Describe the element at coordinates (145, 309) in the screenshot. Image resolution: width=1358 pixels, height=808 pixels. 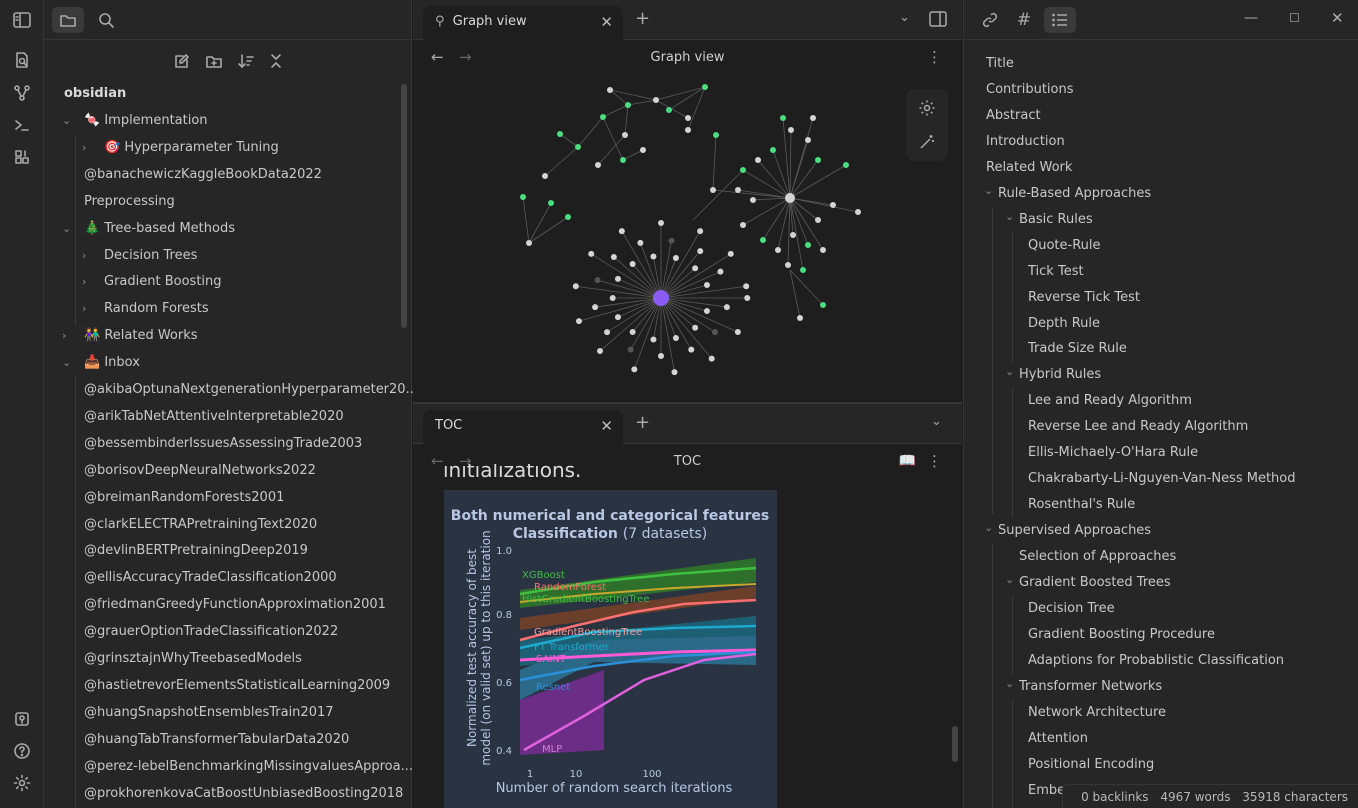
I see `tree-item: › Random Forests` at that location.